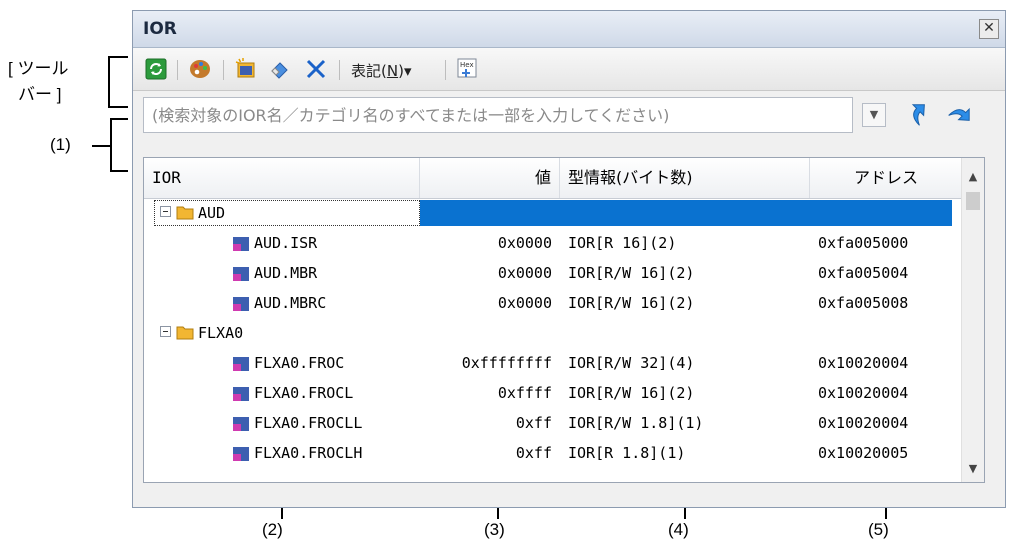 The width and height of the screenshot is (1009, 548). What do you see at coordinates (973, 201) in the screenshot?
I see `scrollbar-thumb` at bounding box center [973, 201].